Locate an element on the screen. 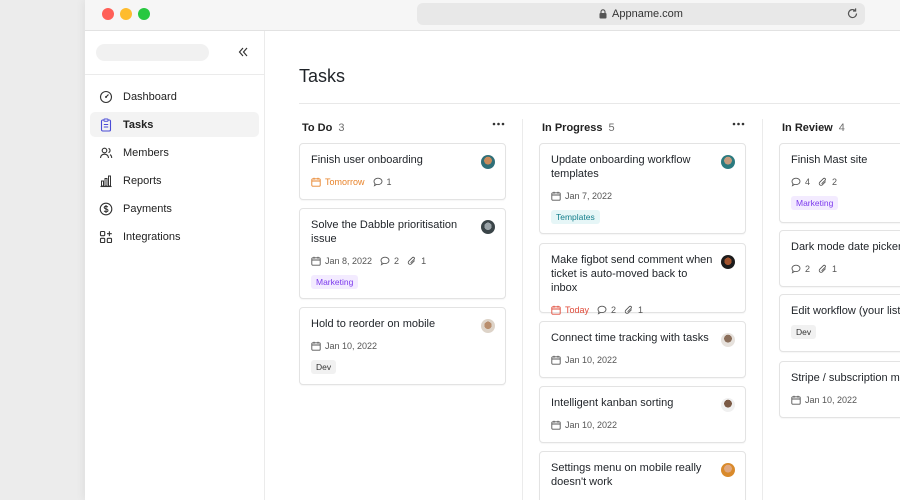  dashboard-icon is located at coordinates (106, 97).